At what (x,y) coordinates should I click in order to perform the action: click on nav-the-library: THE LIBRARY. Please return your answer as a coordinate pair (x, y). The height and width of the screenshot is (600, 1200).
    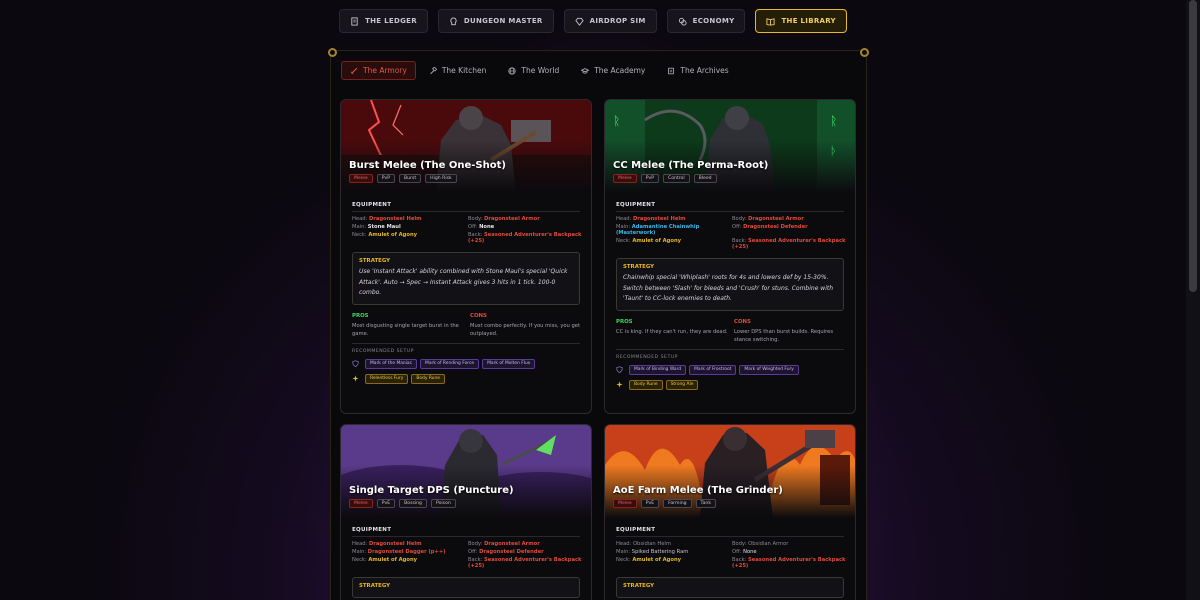
    Looking at the image, I should click on (801, 21).